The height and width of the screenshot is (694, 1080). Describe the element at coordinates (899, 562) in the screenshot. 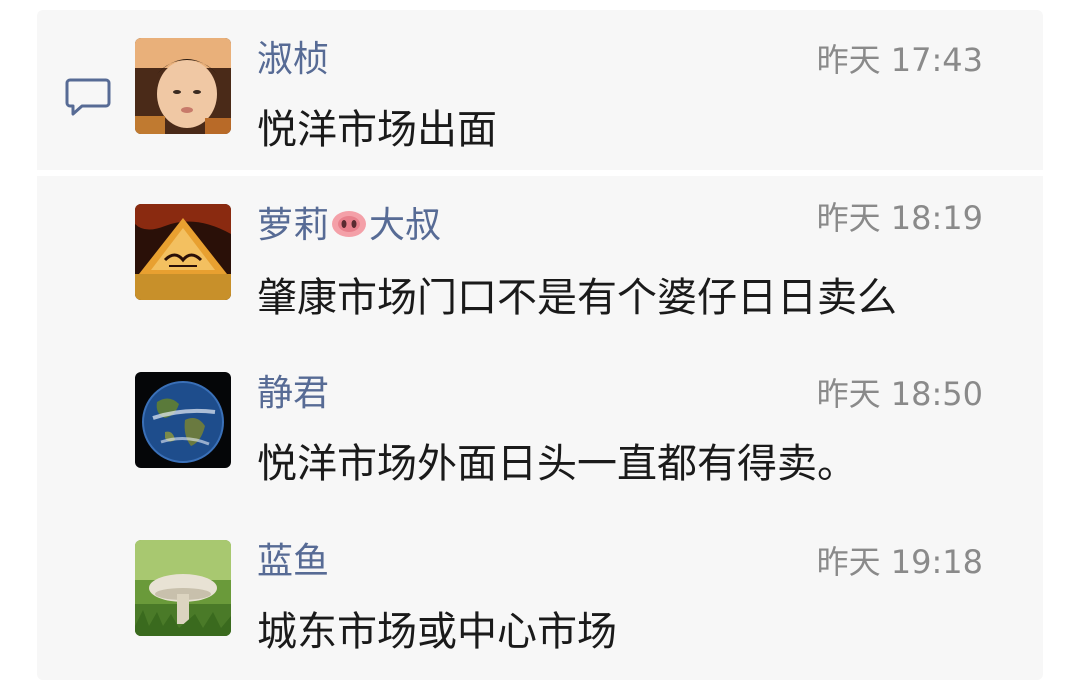

I see `comment-time: 昨天 19:18` at that location.